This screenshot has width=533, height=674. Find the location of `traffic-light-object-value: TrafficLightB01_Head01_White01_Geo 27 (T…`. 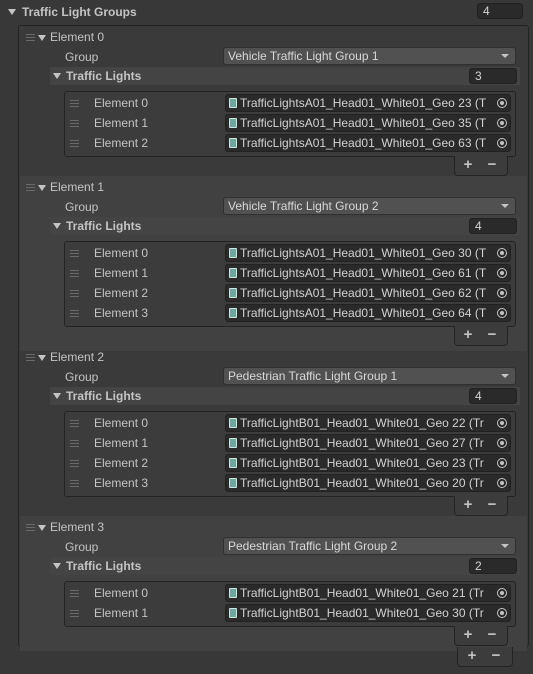

traffic-light-object-value: TrafficLightB01_Head01_White01_Geo 27 (T… is located at coordinates (362, 443).